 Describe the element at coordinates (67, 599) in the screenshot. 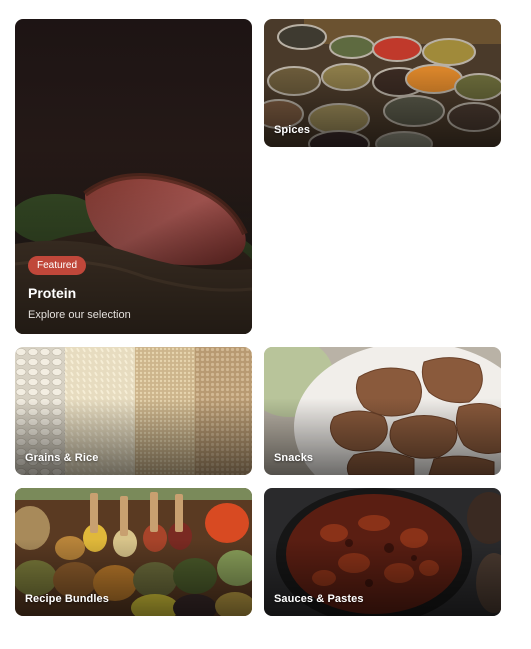

I see `bundles-label: Recipe Bundles` at that location.